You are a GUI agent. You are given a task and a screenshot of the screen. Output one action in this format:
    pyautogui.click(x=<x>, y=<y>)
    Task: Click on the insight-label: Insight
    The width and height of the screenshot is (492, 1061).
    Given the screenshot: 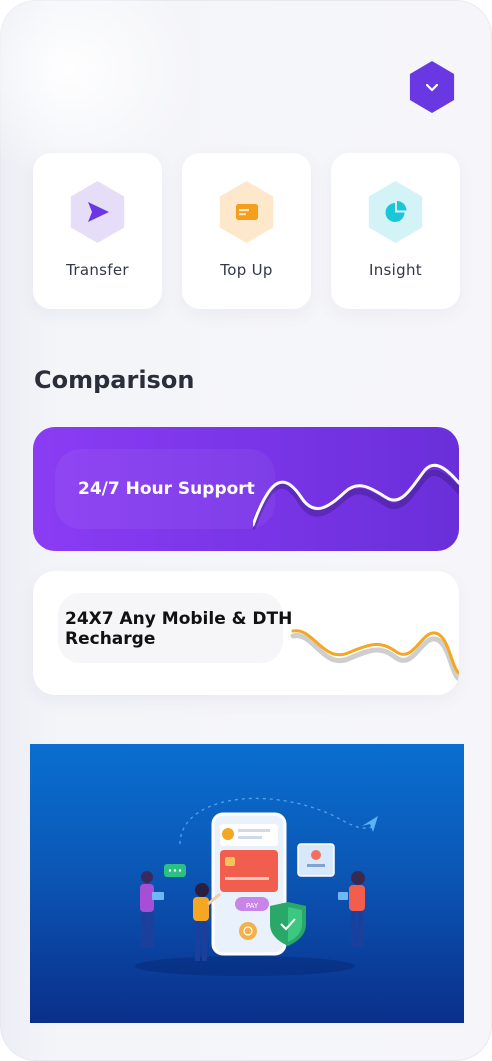 What is the action you would take?
    pyautogui.click(x=395, y=270)
    